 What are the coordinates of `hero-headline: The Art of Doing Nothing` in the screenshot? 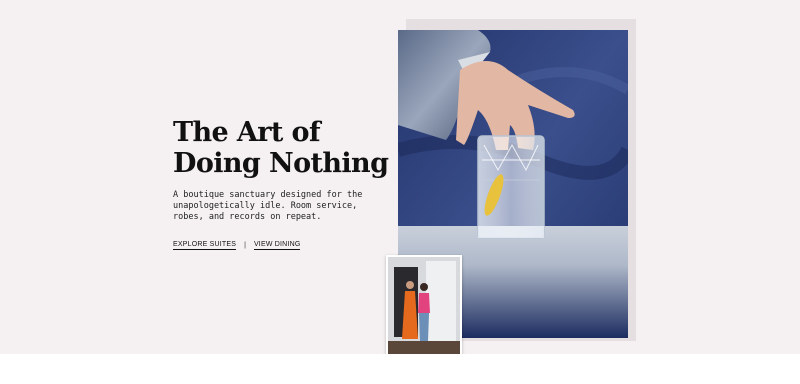 It's located at (281, 148).